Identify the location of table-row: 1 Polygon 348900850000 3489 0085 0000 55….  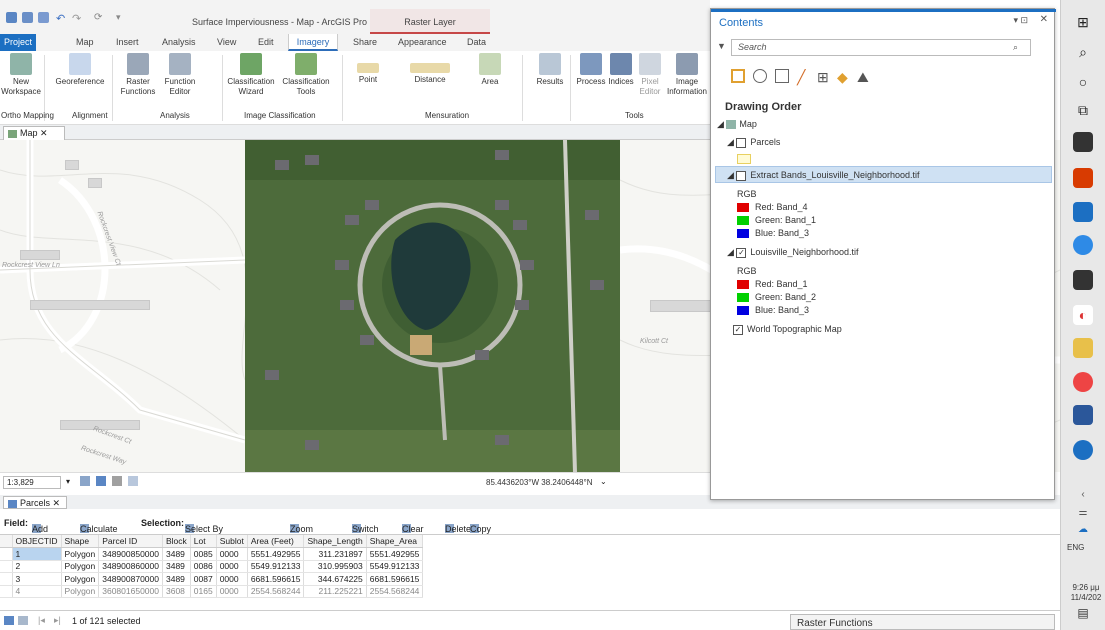
(212, 554).